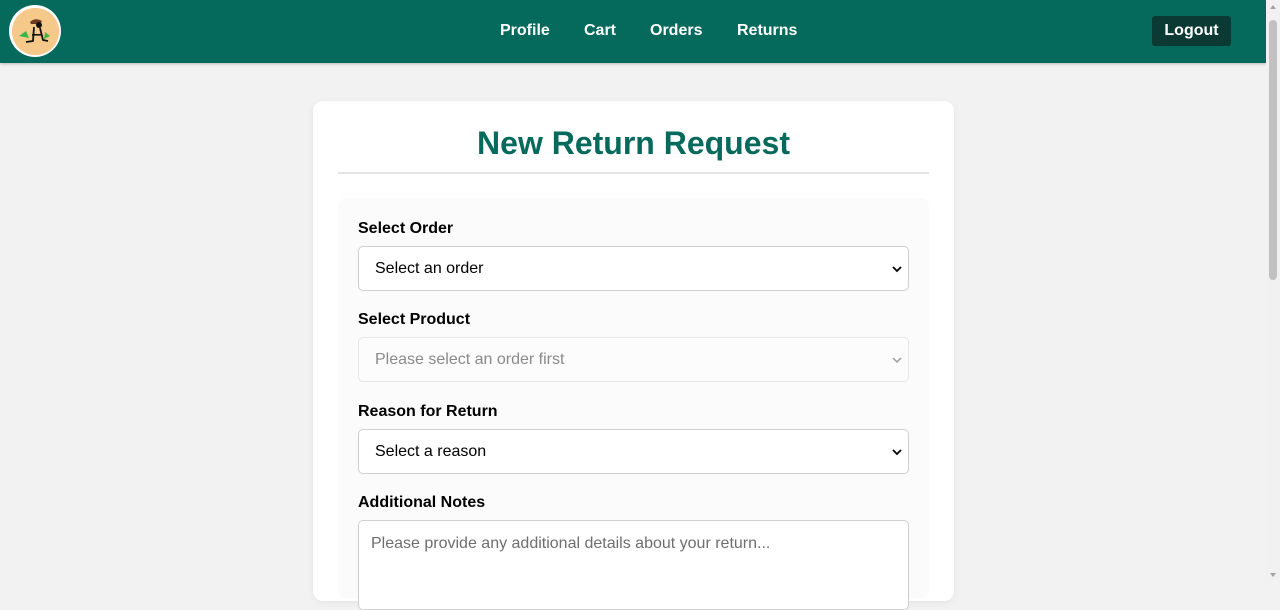 The width and height of the screenshot is (1280, 610). What do you see at coordinates (429, 268) in the screenshot?
I see `order-select-value: Select an order` at bounding box center [429, 268].